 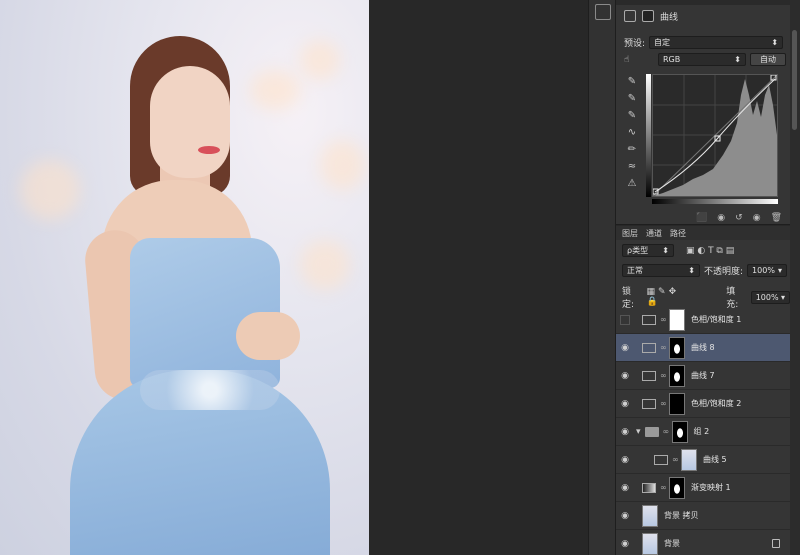 I want to click on eyedropper-white-icon: ✎, so click(x=632, y=116).